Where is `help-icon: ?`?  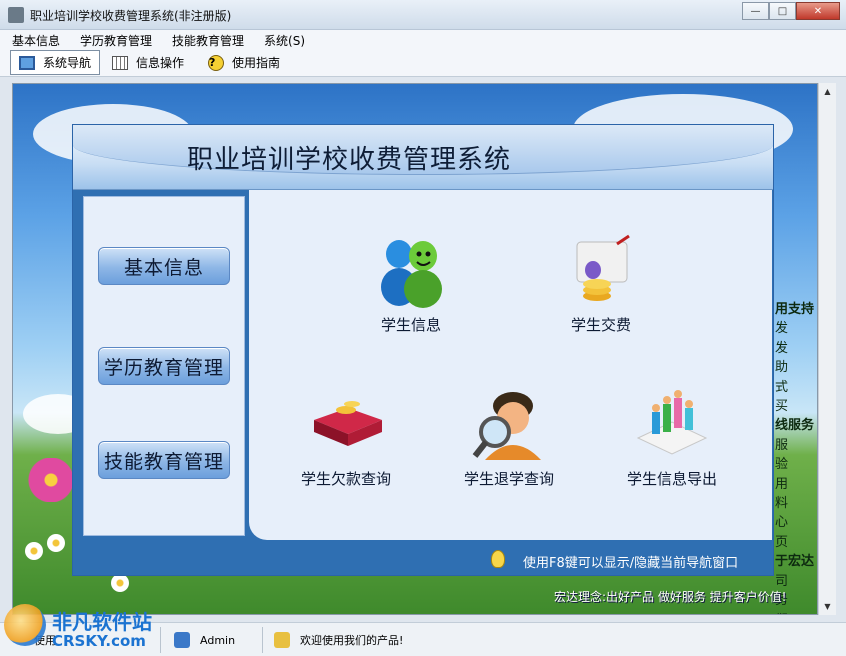 help-icon: ? is located at coordinates (216, 62).